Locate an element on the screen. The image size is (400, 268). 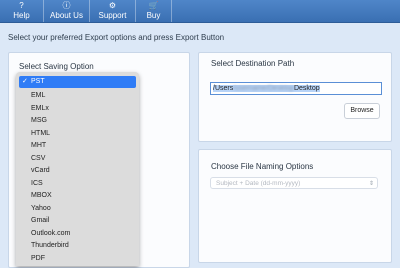
buy-button: 🛒 Buy is located at coordinates (154, 11).